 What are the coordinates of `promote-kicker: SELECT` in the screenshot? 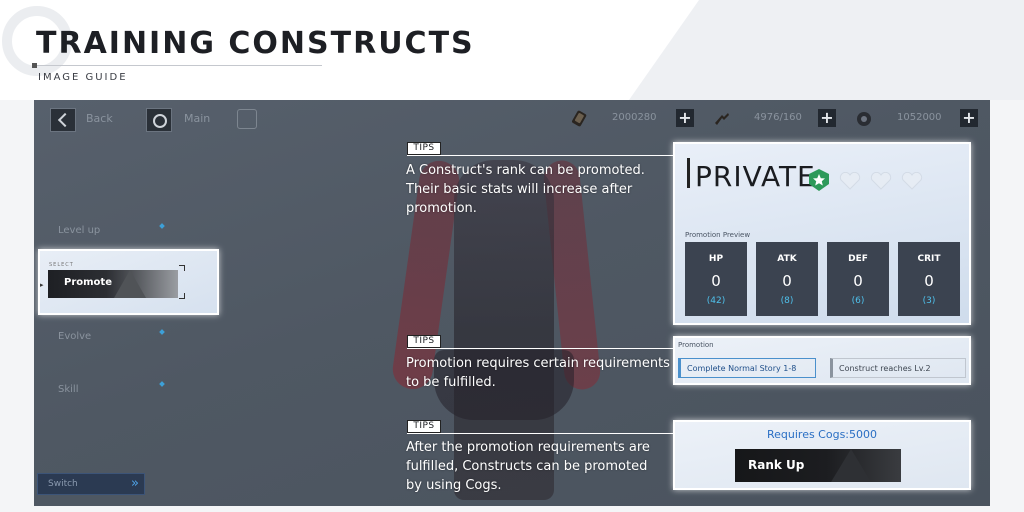 It's located at (61, 265).